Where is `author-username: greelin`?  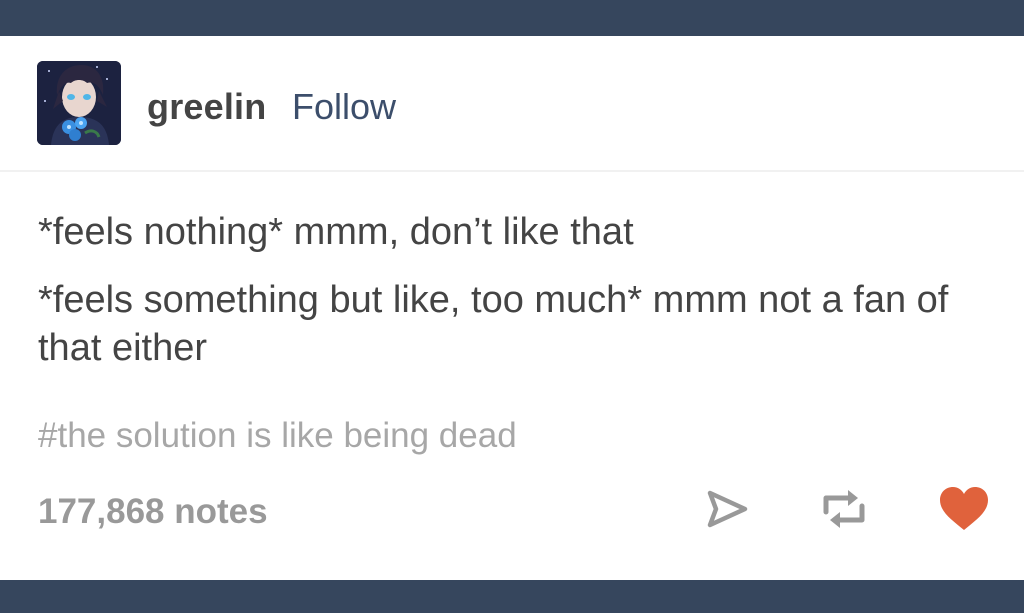
author-username: greelin is located at coordinates (206, 107).